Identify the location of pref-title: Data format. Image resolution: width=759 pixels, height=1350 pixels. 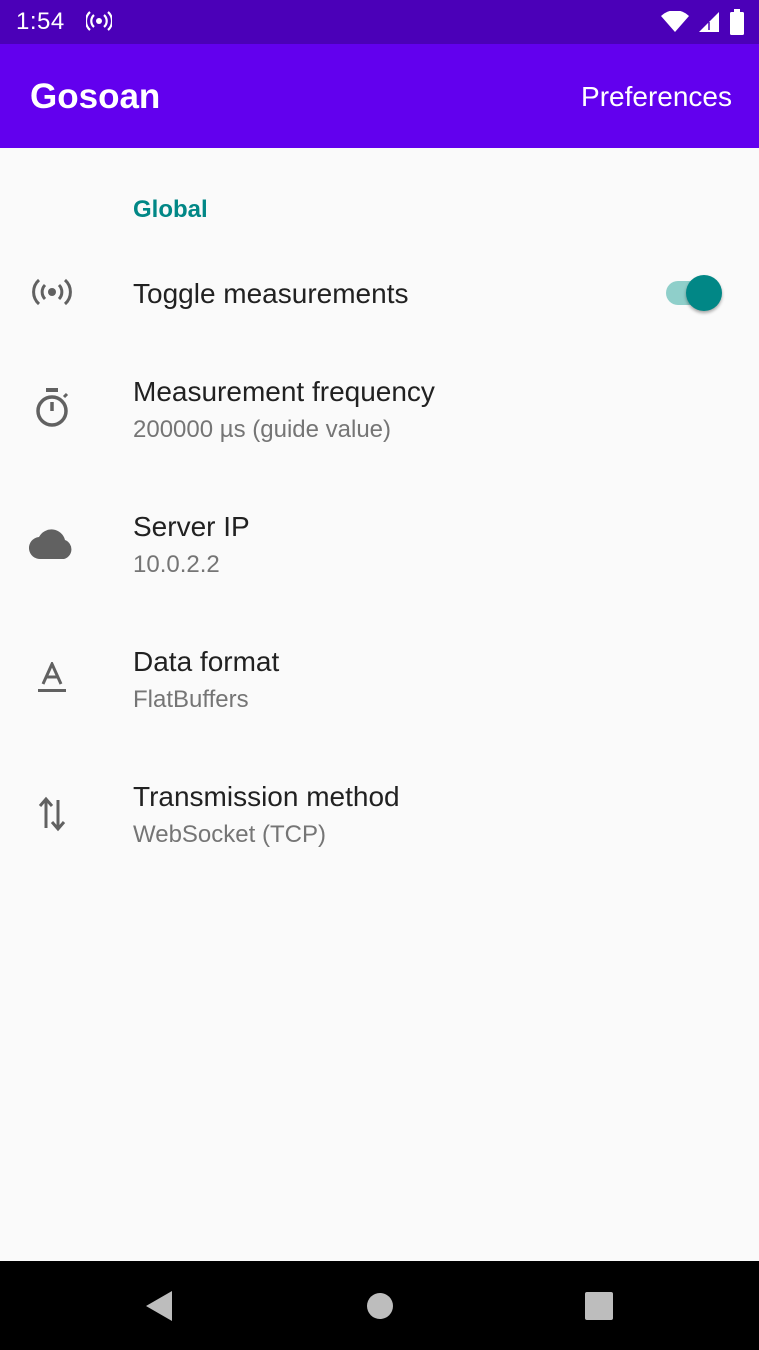
(206, 661).